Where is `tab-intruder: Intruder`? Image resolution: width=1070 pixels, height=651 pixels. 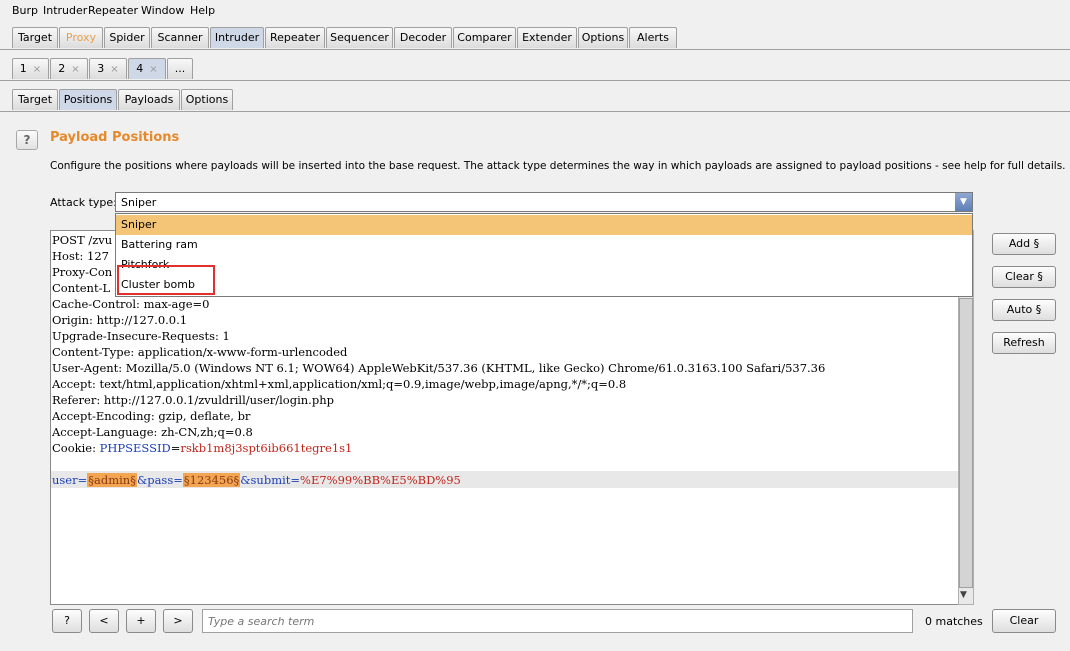 tab-intruder: Intruder is located at coordinates (237, 37).